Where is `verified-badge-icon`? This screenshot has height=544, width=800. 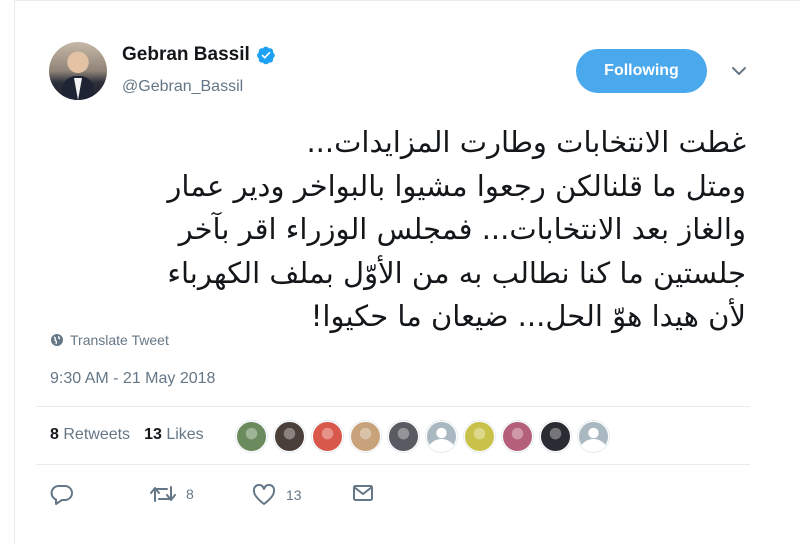 verified-badge-icon is located at coordinates (265, 55).